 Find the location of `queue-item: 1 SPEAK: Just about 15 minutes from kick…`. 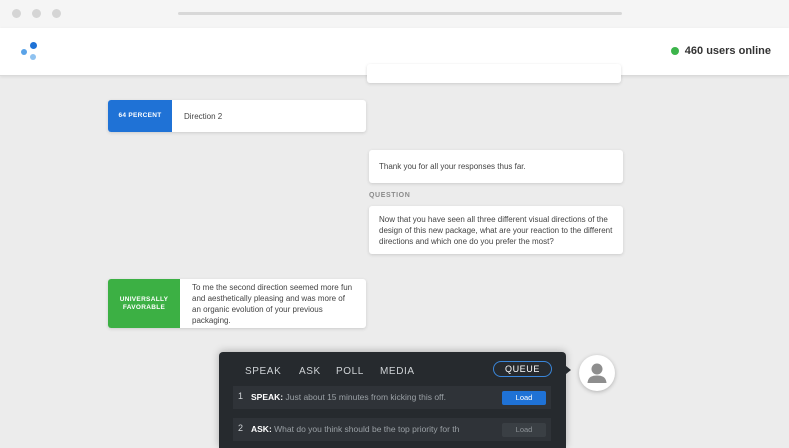

queue-item: 1 SPEAK: Just about 15 minutes from kick… is located at coordinates (392, 397).